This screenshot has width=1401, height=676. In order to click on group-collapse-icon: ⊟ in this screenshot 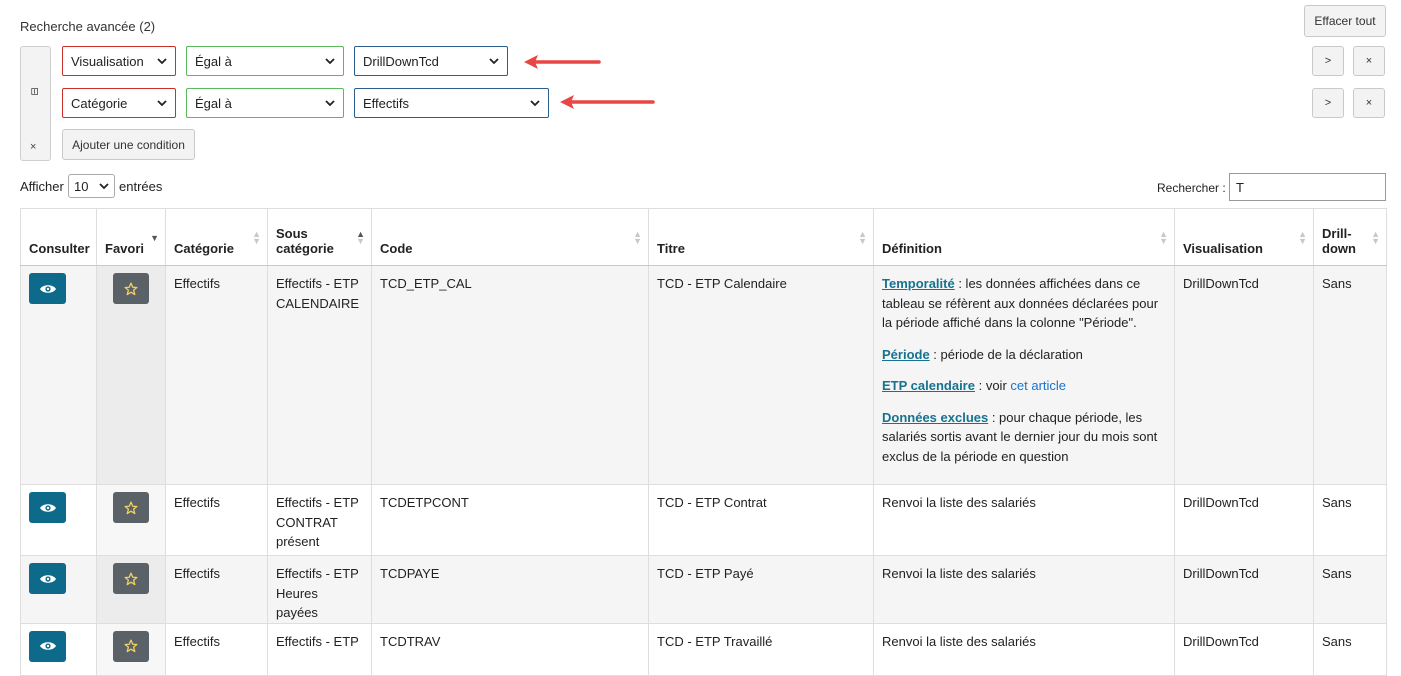, I will do `click(34, 91)`.